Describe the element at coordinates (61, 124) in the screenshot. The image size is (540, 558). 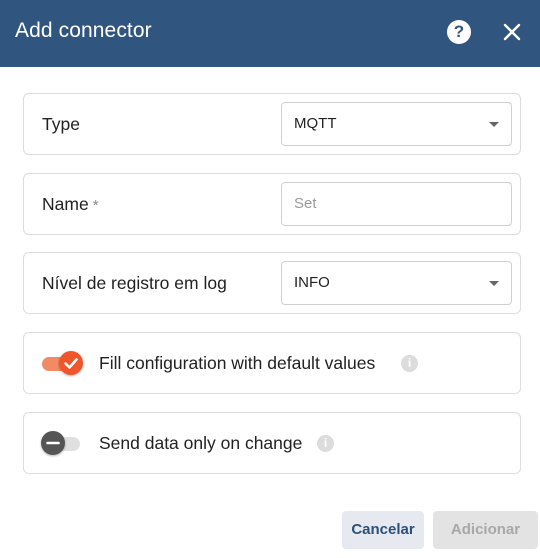
I see `type-label: Type` at that location.